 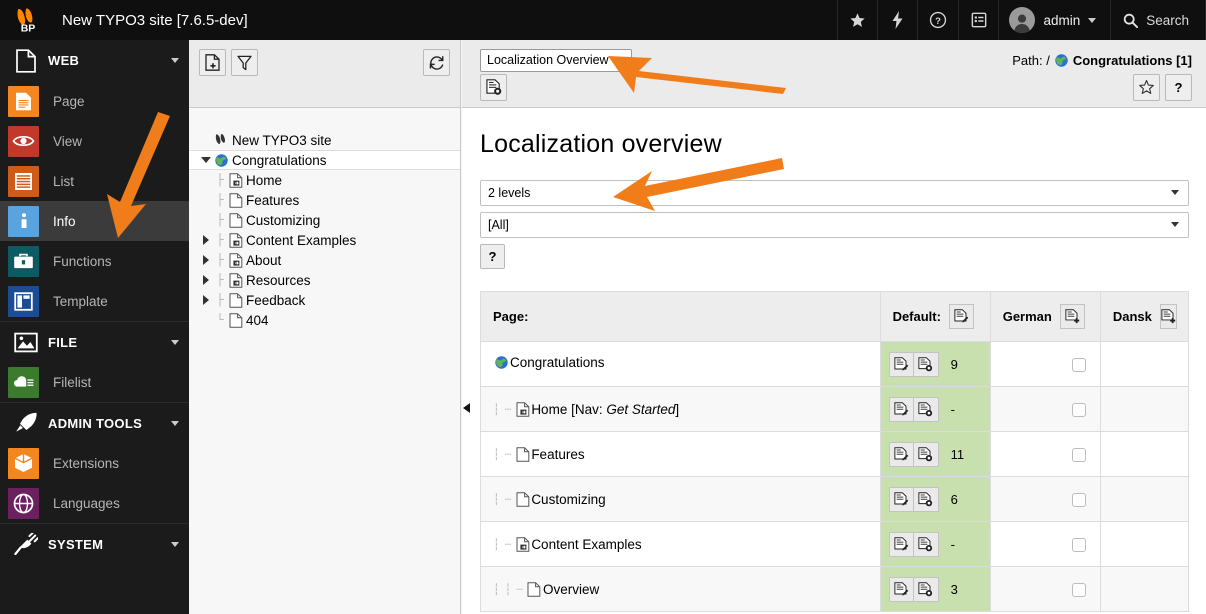 I want to click on column-header-german: German, so click(x=1045, y=316).